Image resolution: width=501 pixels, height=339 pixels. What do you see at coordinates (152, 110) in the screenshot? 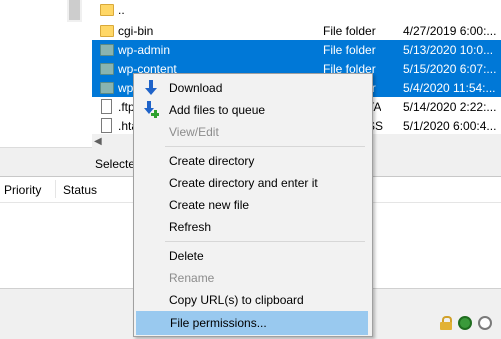
I see `add-to-queue-icon` at bounding box center [152, 110].